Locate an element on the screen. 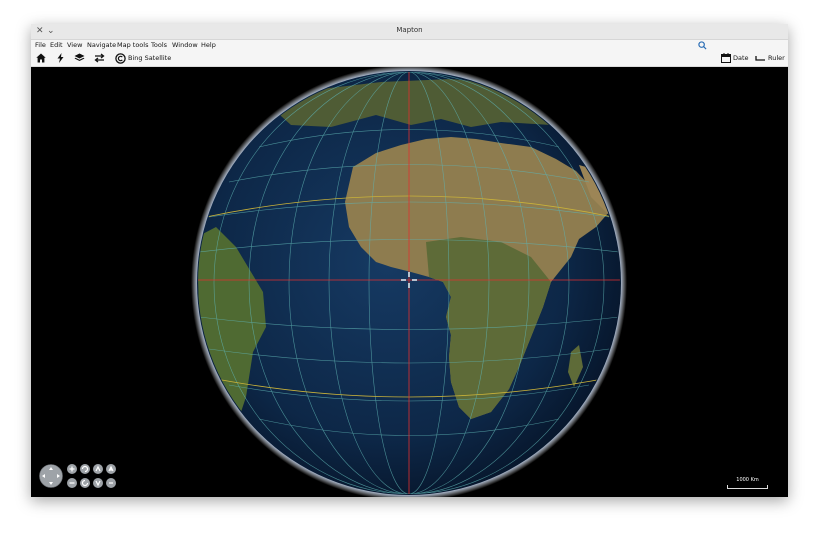 This screenshot has width=819, height=535. menu-help: Help is located at coordinates (208, 45).